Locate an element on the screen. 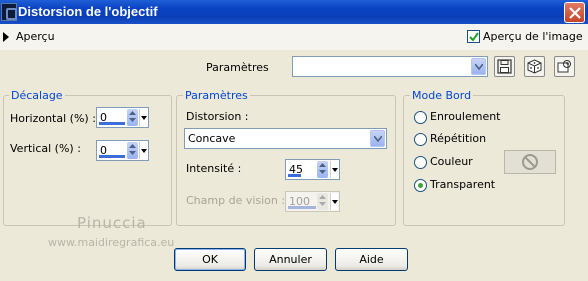 The height and width of the screenshot is (281, 588). field-of-view-popout-arrow is located at coordinates (334, 201).